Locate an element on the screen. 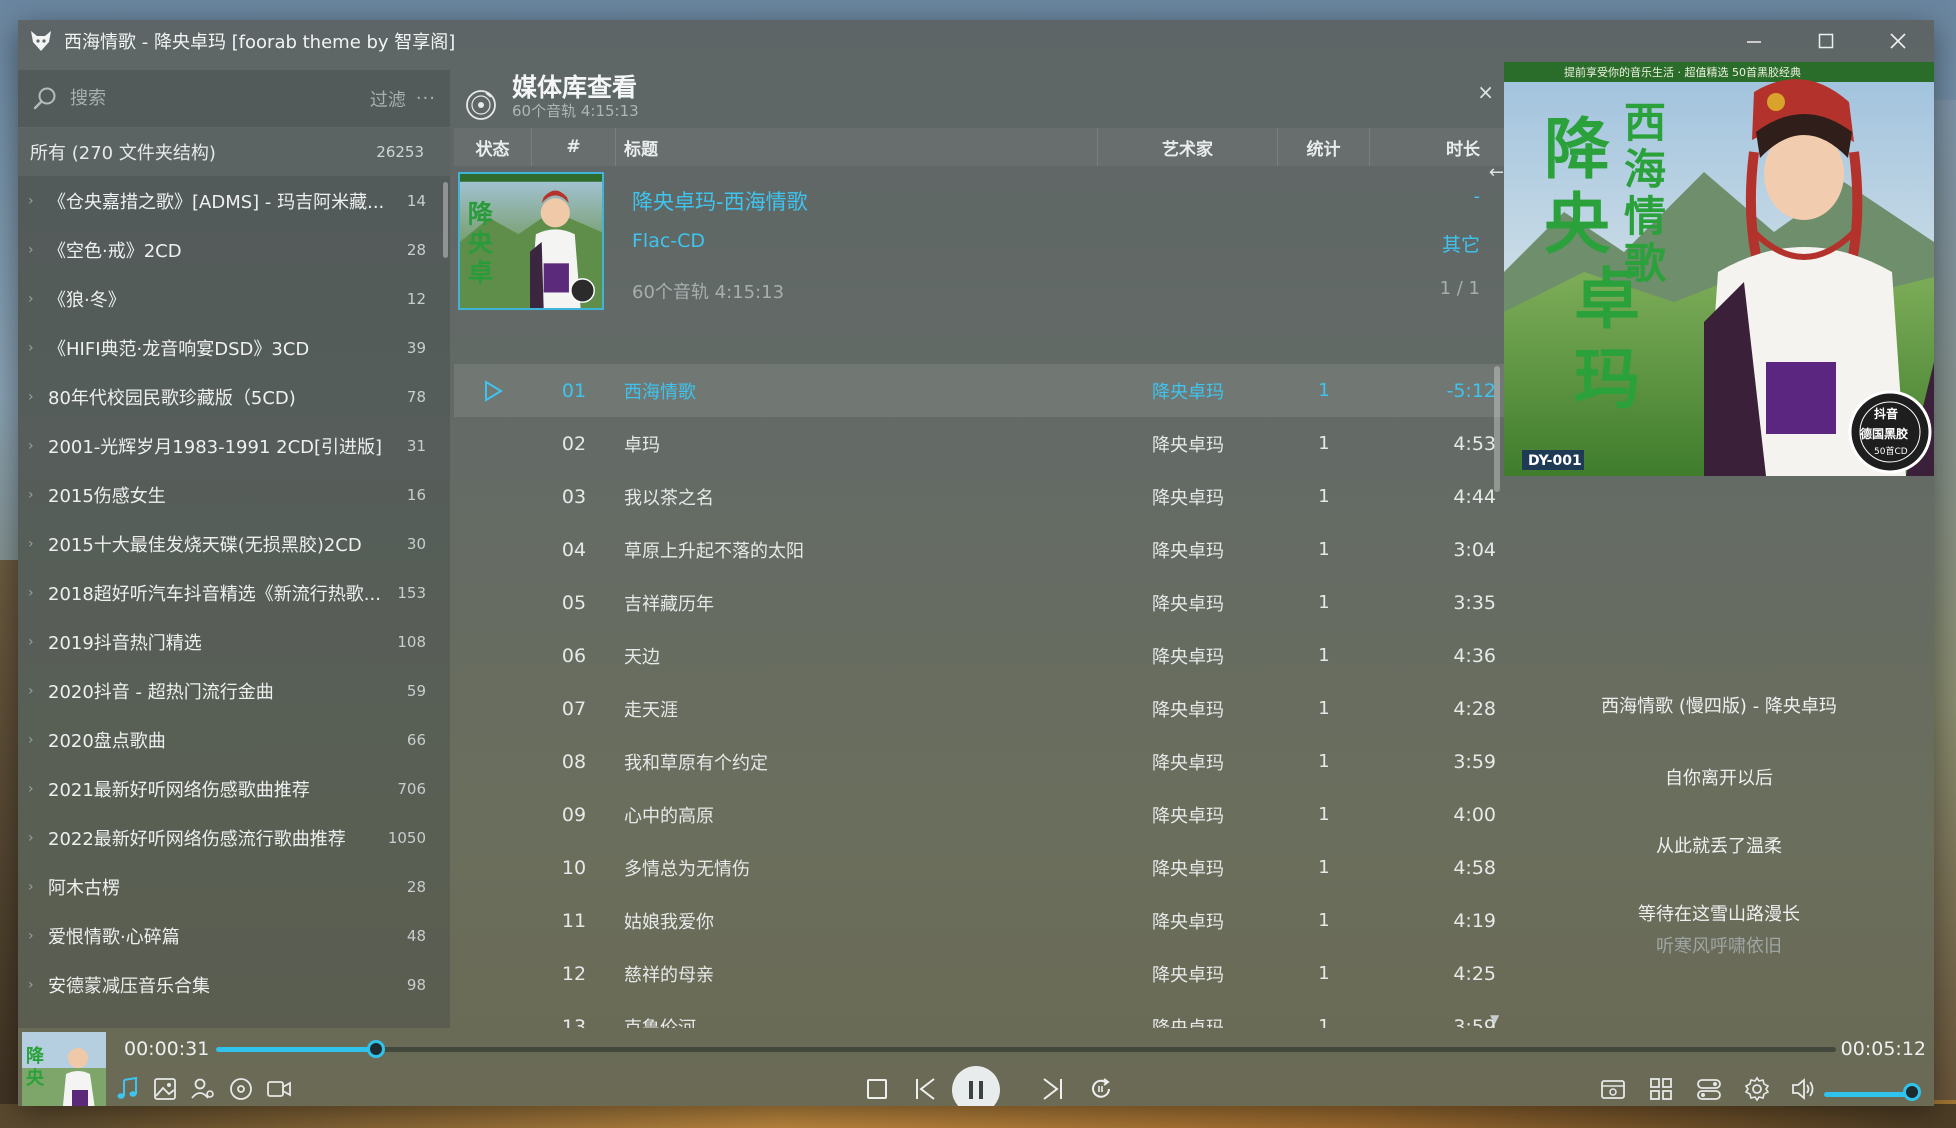 Image resolution: width=1956 pixels, height=1128 pixels. folder-item: › 安德蒙减压音乐合集 98 is located at coordinates (234, 984).